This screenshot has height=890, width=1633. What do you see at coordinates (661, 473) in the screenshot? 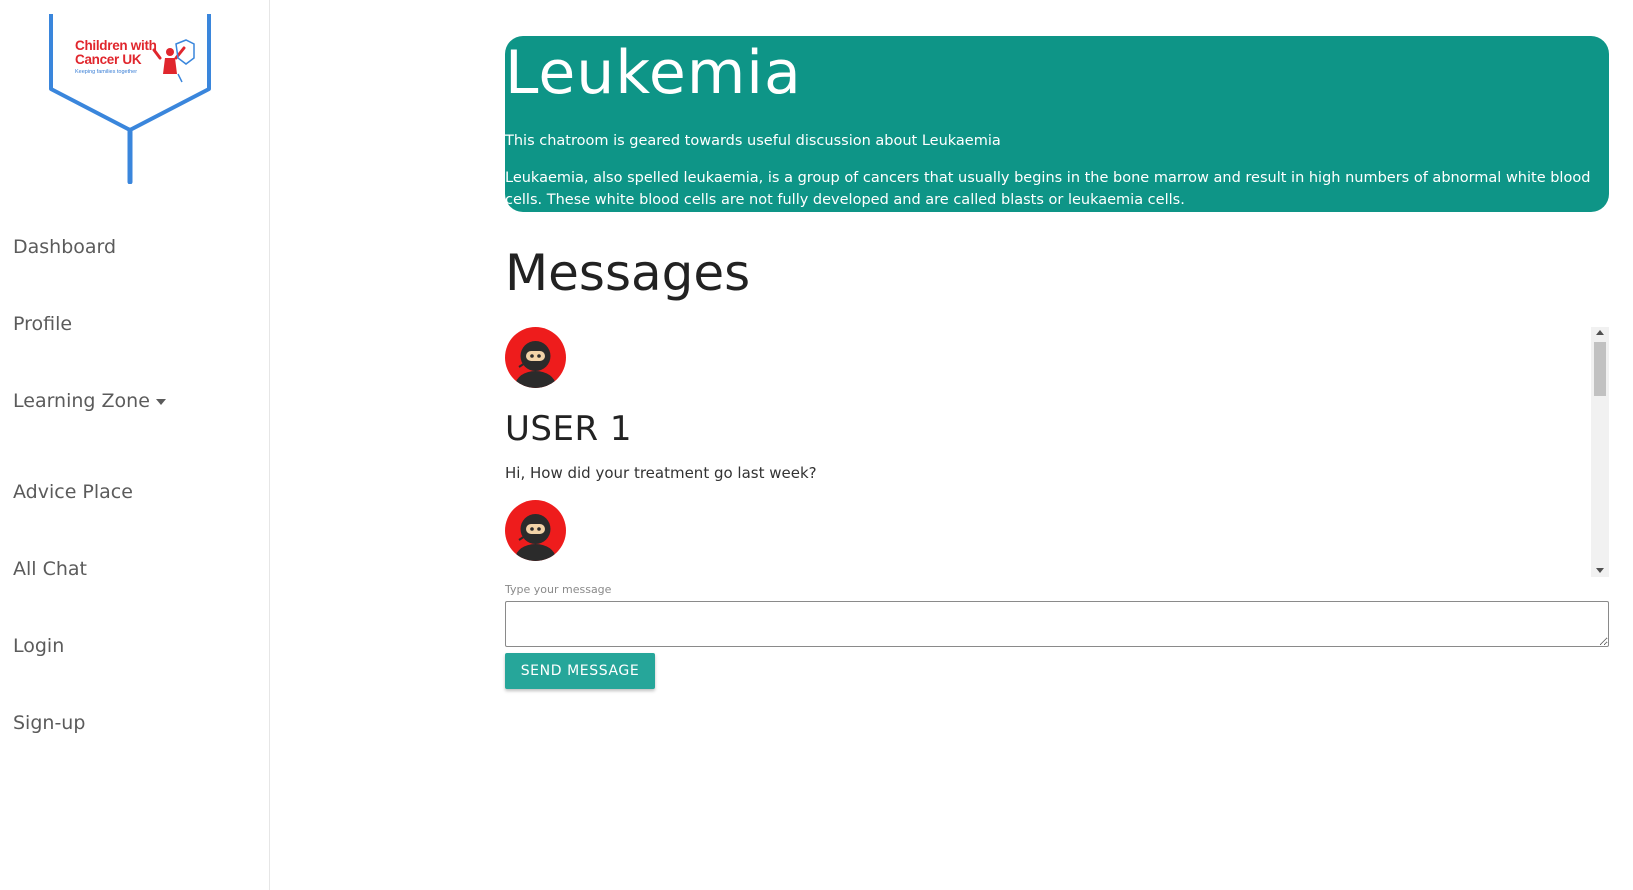
I see `message-text: Hi, How did your treatment go last week?` at bounding box center [661, 473].